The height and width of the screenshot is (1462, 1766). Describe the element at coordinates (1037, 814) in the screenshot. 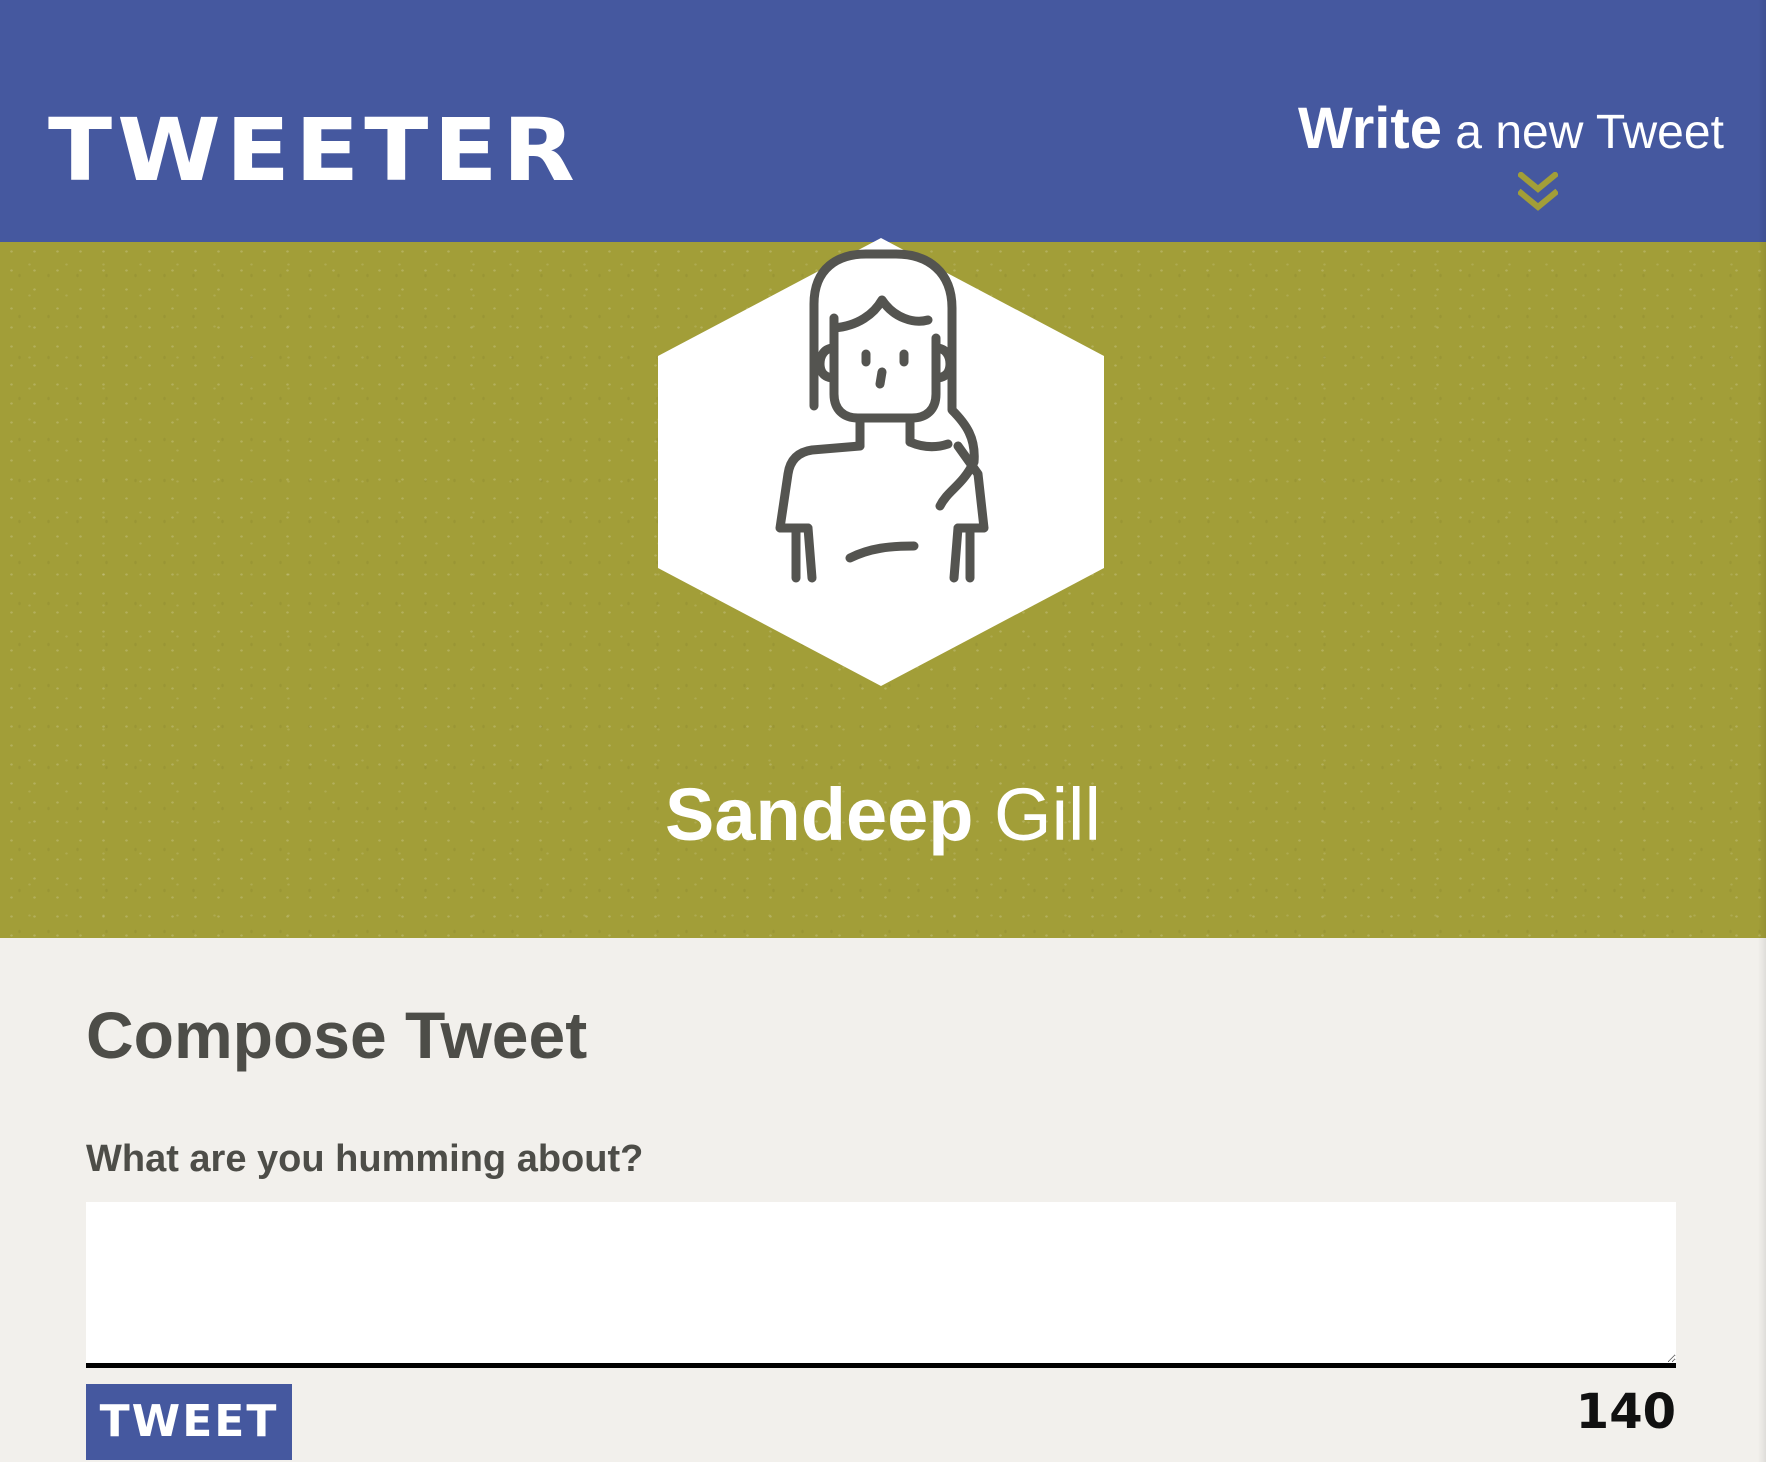

I see `profile-last-name: Gill` at that location.